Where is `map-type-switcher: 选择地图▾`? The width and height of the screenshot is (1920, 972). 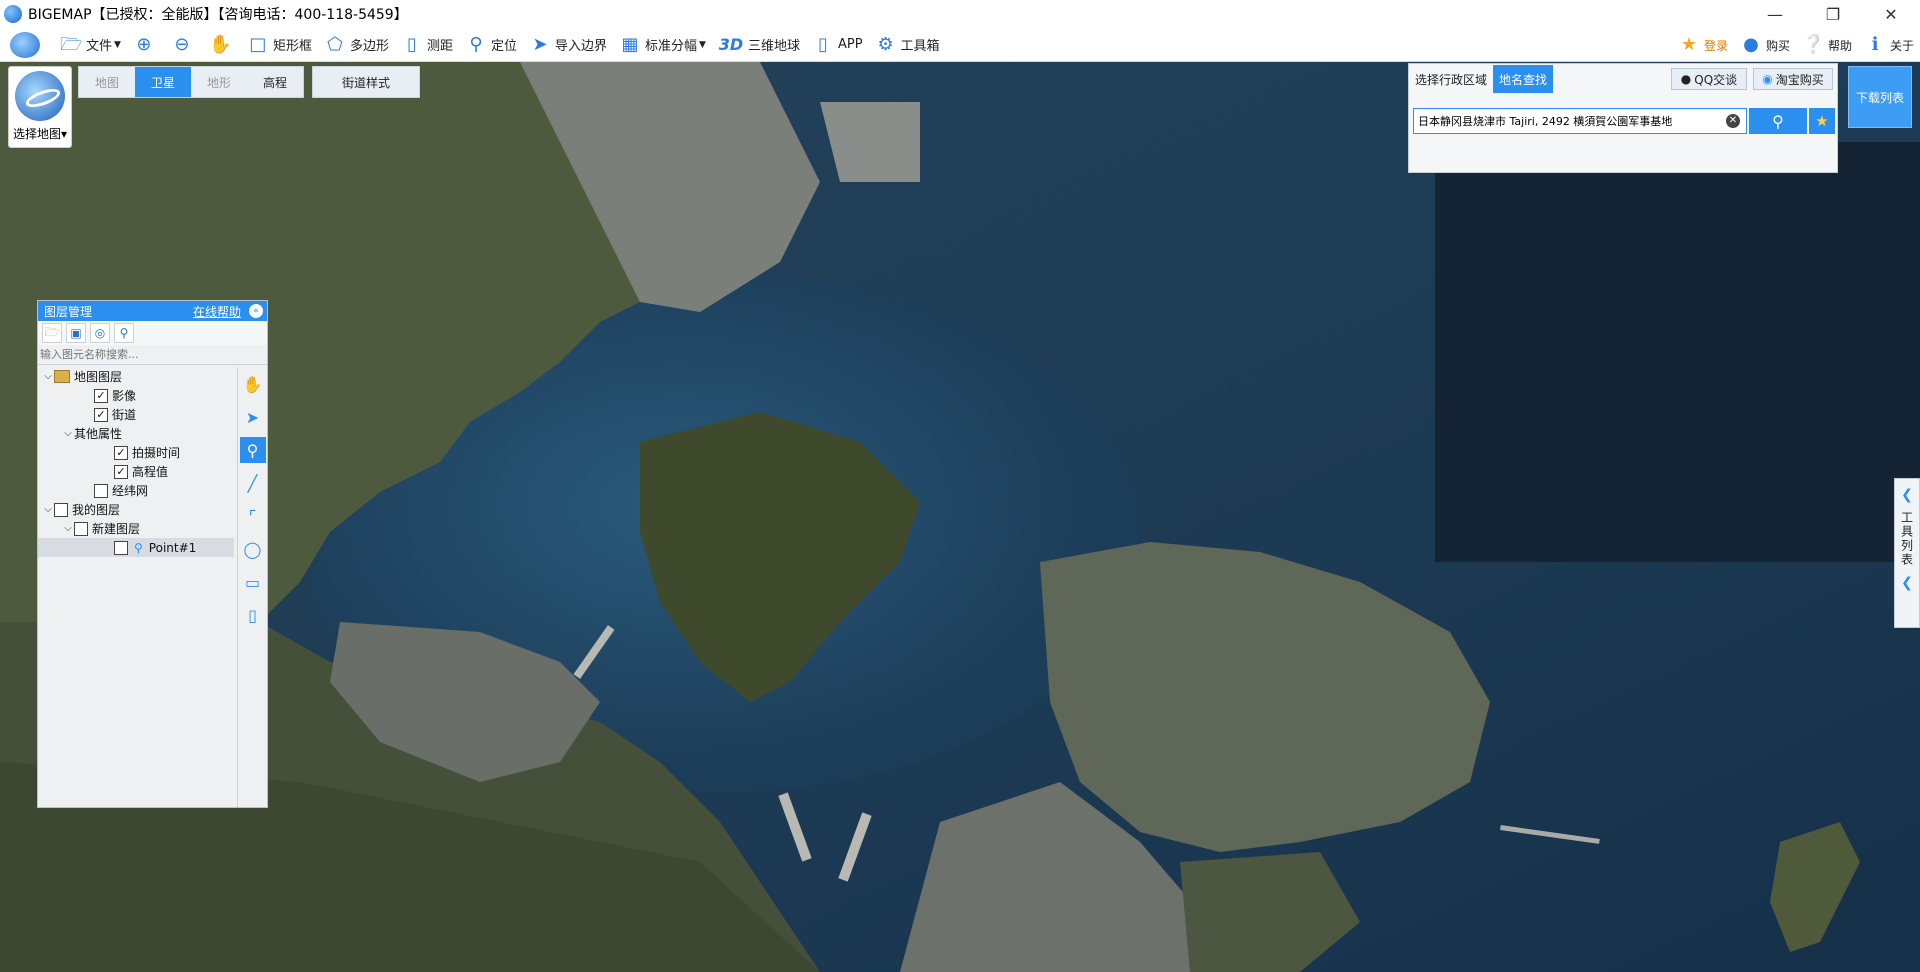
map-type-switcher: 选择地图▾ is located at coordinates (40, 107).